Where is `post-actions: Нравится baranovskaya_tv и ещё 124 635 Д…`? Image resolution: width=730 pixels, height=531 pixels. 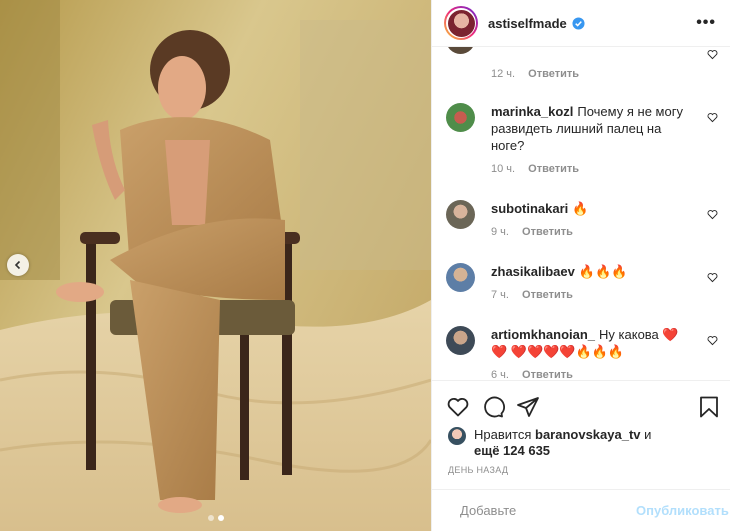 post-actions: Нравится baranovskaya_tv и ещё 124 635 Д… is located at coordinates (581, 427).